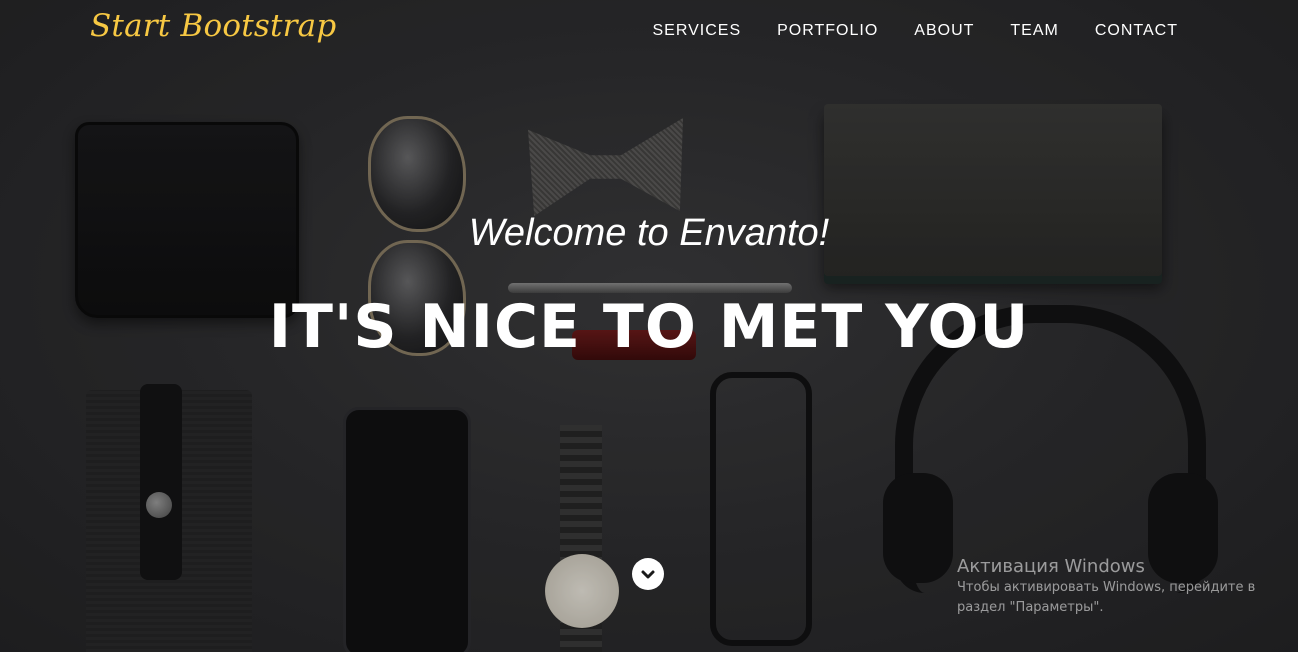  What do you see at coordinates (582, 591) in the screenshot?
I see `watch-face-image` at bounding box center [582, 591].